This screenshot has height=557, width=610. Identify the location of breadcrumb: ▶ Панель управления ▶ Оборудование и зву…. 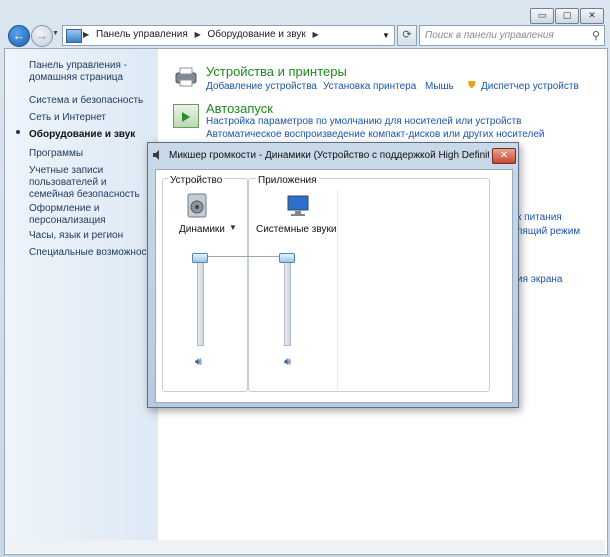
(203, 34).